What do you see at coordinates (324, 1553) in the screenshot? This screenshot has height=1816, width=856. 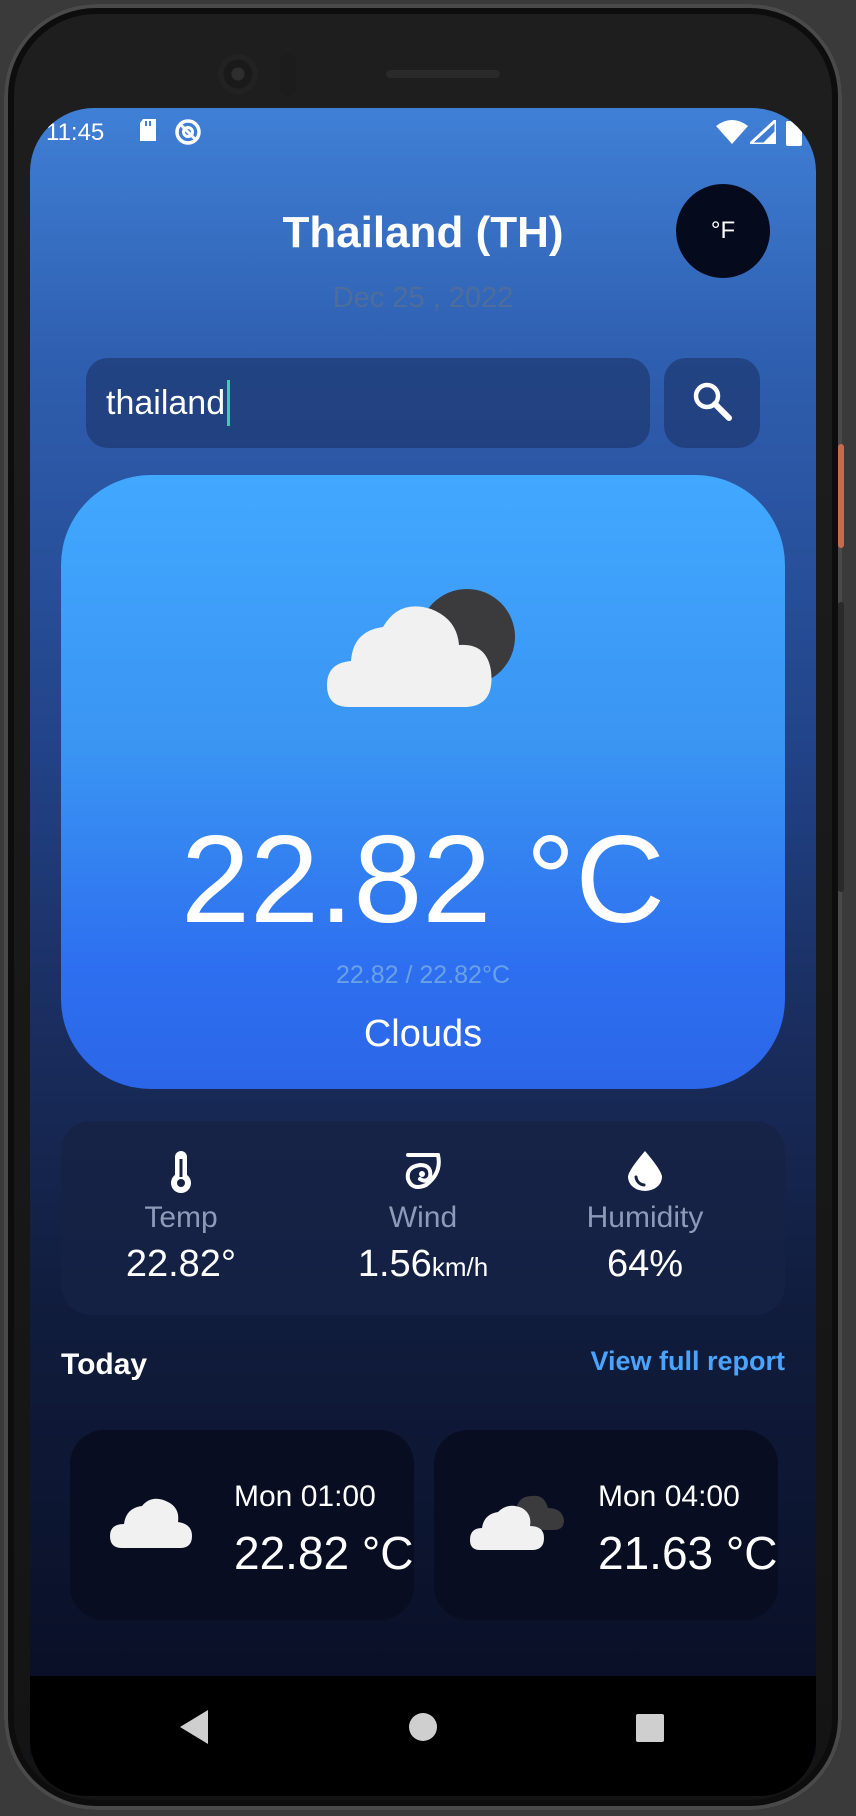 I see `hour-temperature: 22.82 °C` at bounding box center [324, 1553].